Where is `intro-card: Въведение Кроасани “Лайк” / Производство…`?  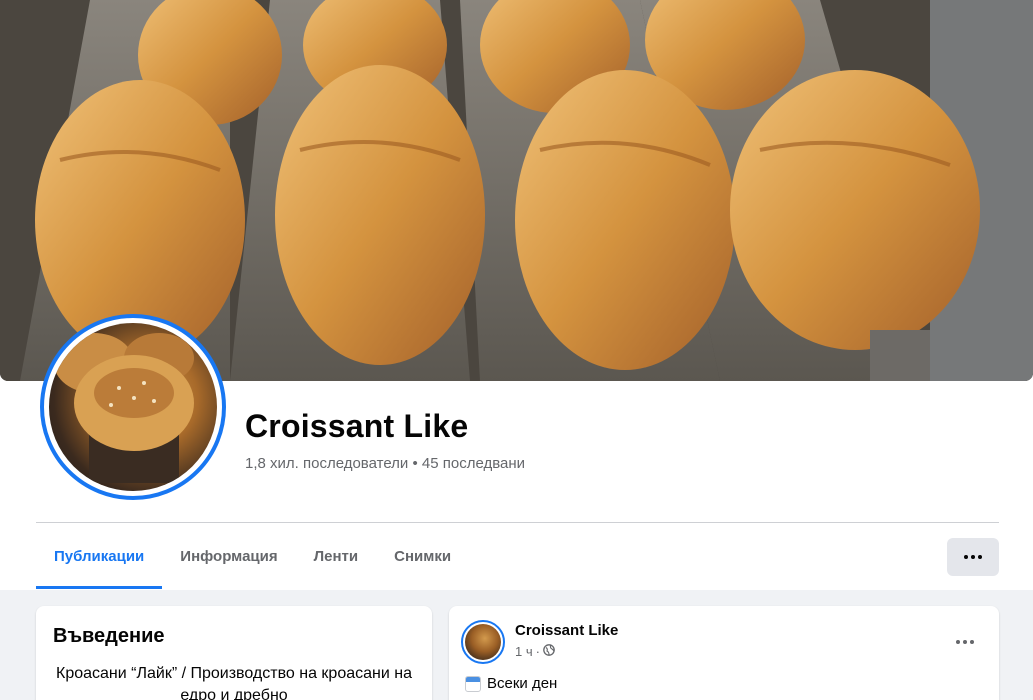
intro-card: Въведение Кроасани “Лайк” / Производство… is located at coordinates (234, 653).